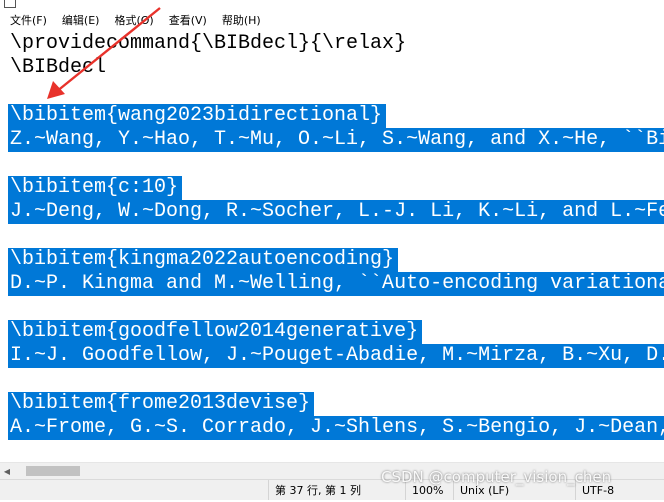 The image size is (664, 502). I want to click on annotation-arrow-icon, so click(104, 53).